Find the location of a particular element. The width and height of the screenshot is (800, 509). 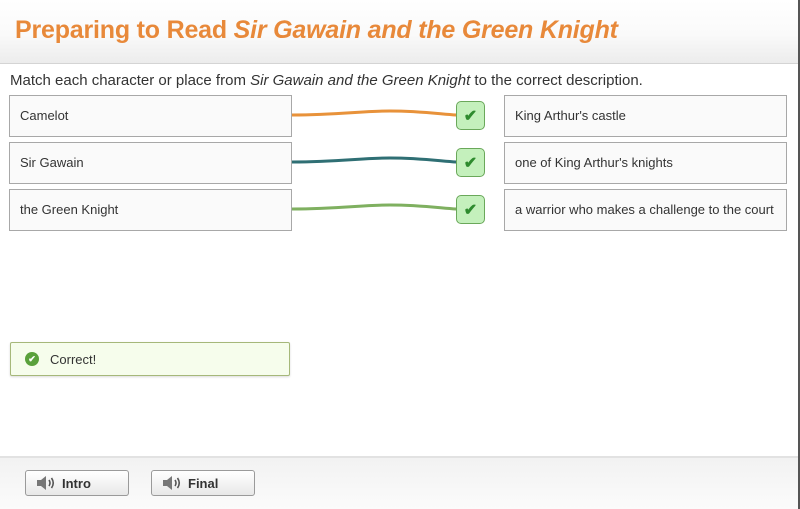

right-item-castle: King Arthur's castle is located at coordinates (645, 116).